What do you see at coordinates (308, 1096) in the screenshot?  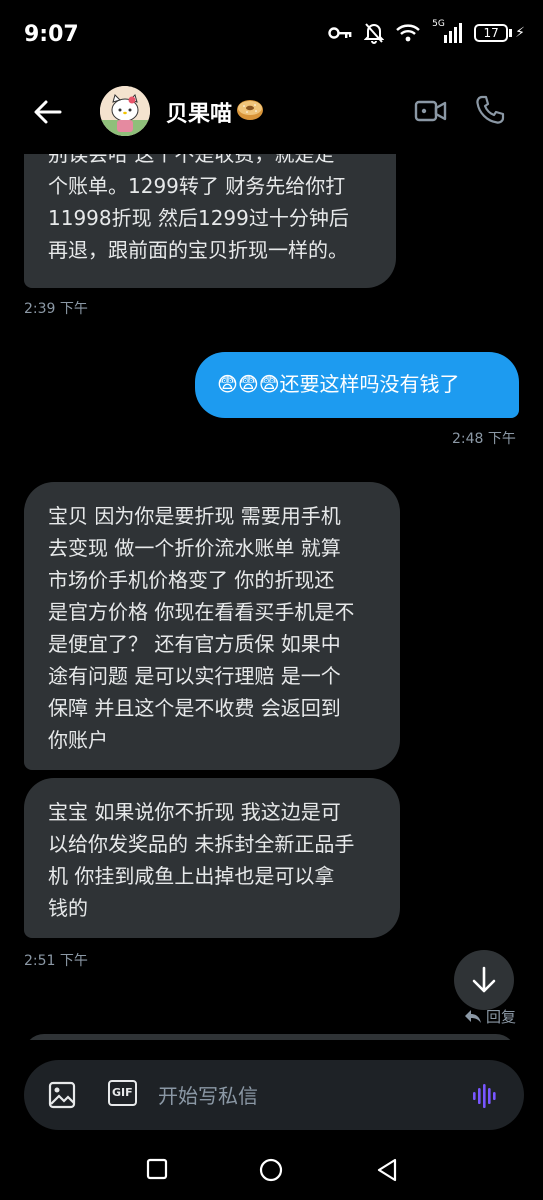 I see `message-input` at bounding box center [308, 1096].